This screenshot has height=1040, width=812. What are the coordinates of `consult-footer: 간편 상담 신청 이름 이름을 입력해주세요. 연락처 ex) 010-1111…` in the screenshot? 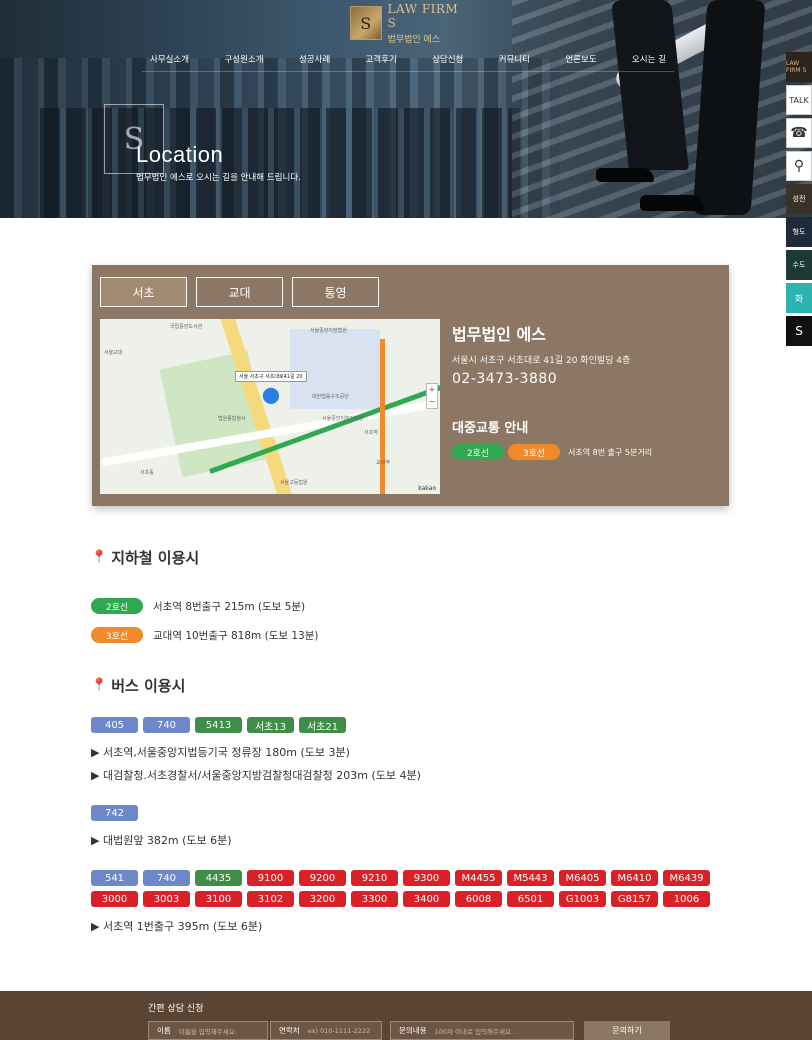 It's located at (406, 1015).